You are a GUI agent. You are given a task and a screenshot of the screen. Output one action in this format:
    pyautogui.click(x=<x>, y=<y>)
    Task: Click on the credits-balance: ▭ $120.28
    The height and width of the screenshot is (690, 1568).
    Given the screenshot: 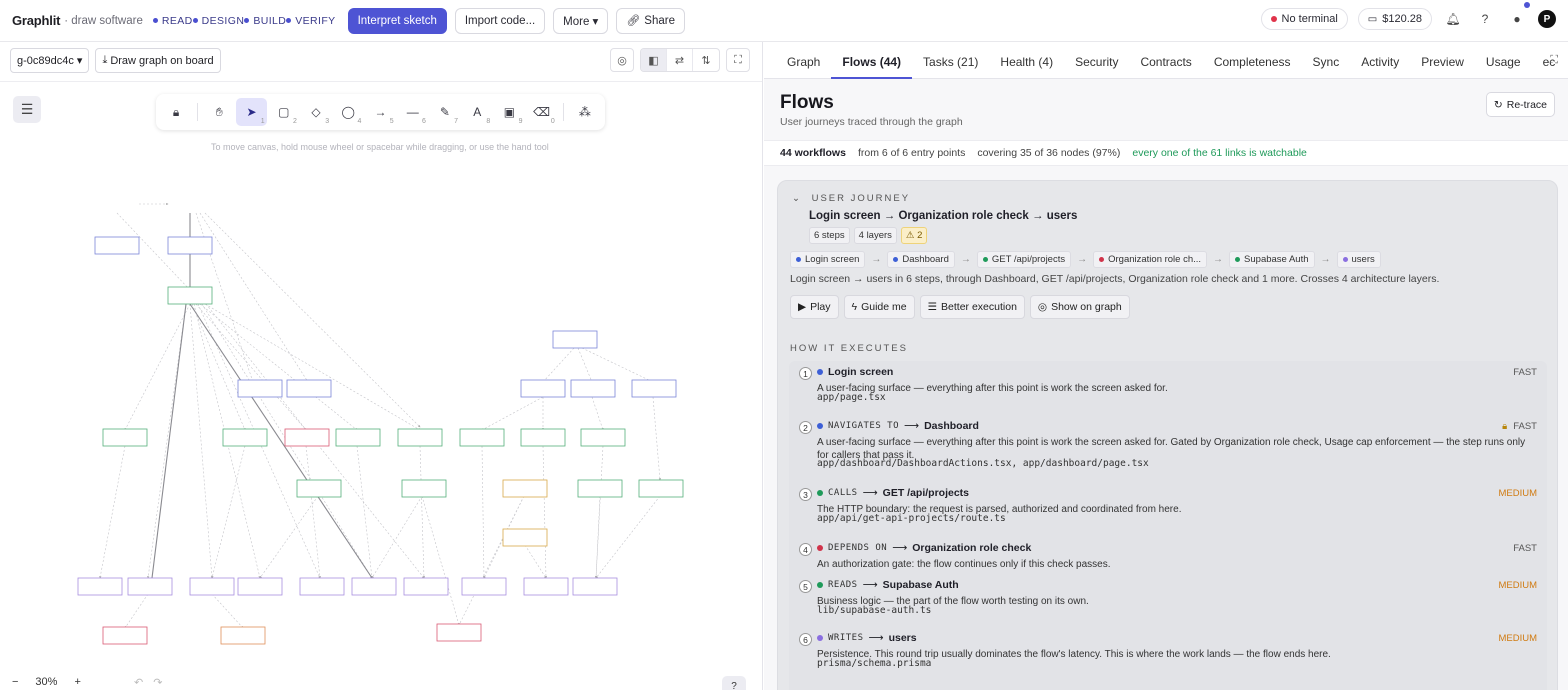 What is the action you would take?
    pyautogui.click(x=1394, y=19)
    